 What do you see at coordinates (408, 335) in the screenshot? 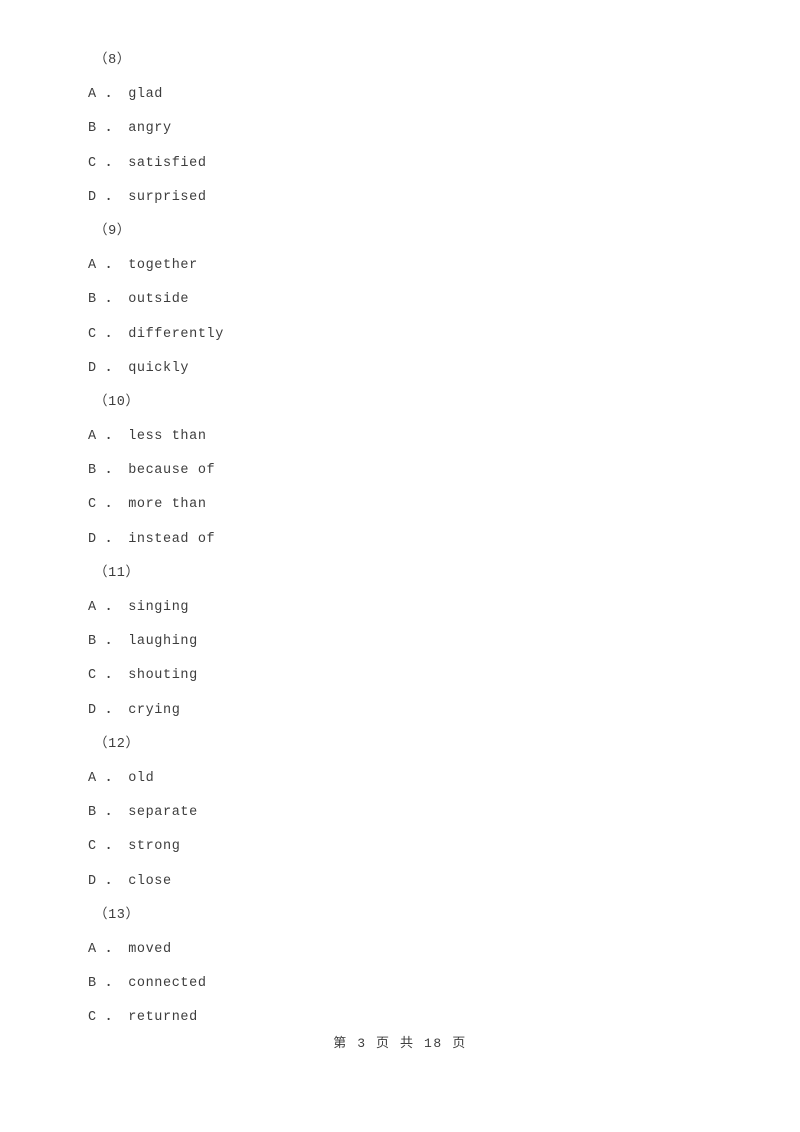
I see `option-item: C ． differently` at bounding box center [408, 335].